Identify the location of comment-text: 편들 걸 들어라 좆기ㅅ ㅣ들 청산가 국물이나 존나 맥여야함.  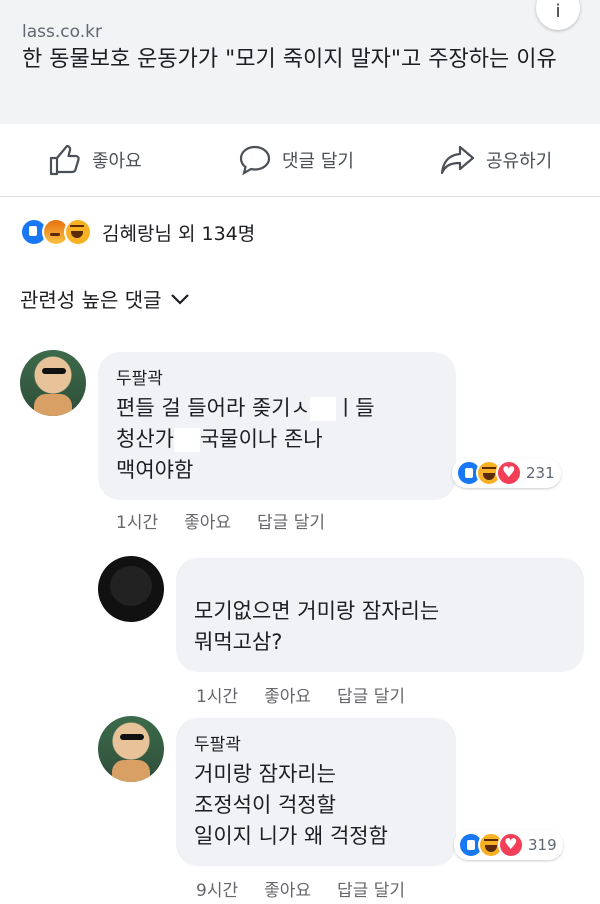
(277, 439).